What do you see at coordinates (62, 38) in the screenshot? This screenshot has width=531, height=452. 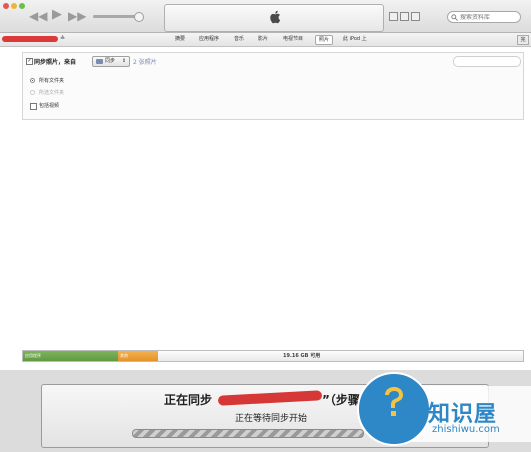 I see `eject-icon: ≙` at bounding box center [62, 38].